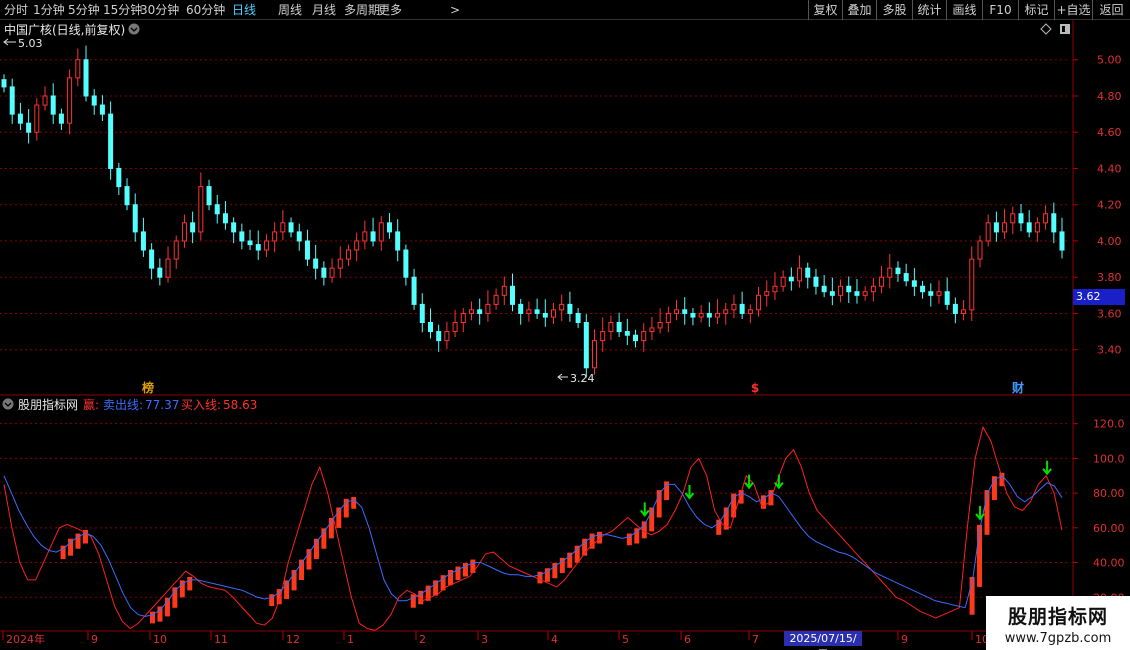 The image size is (1130, 650). I want to click on buy-value: 58.63, so click(240, 405).